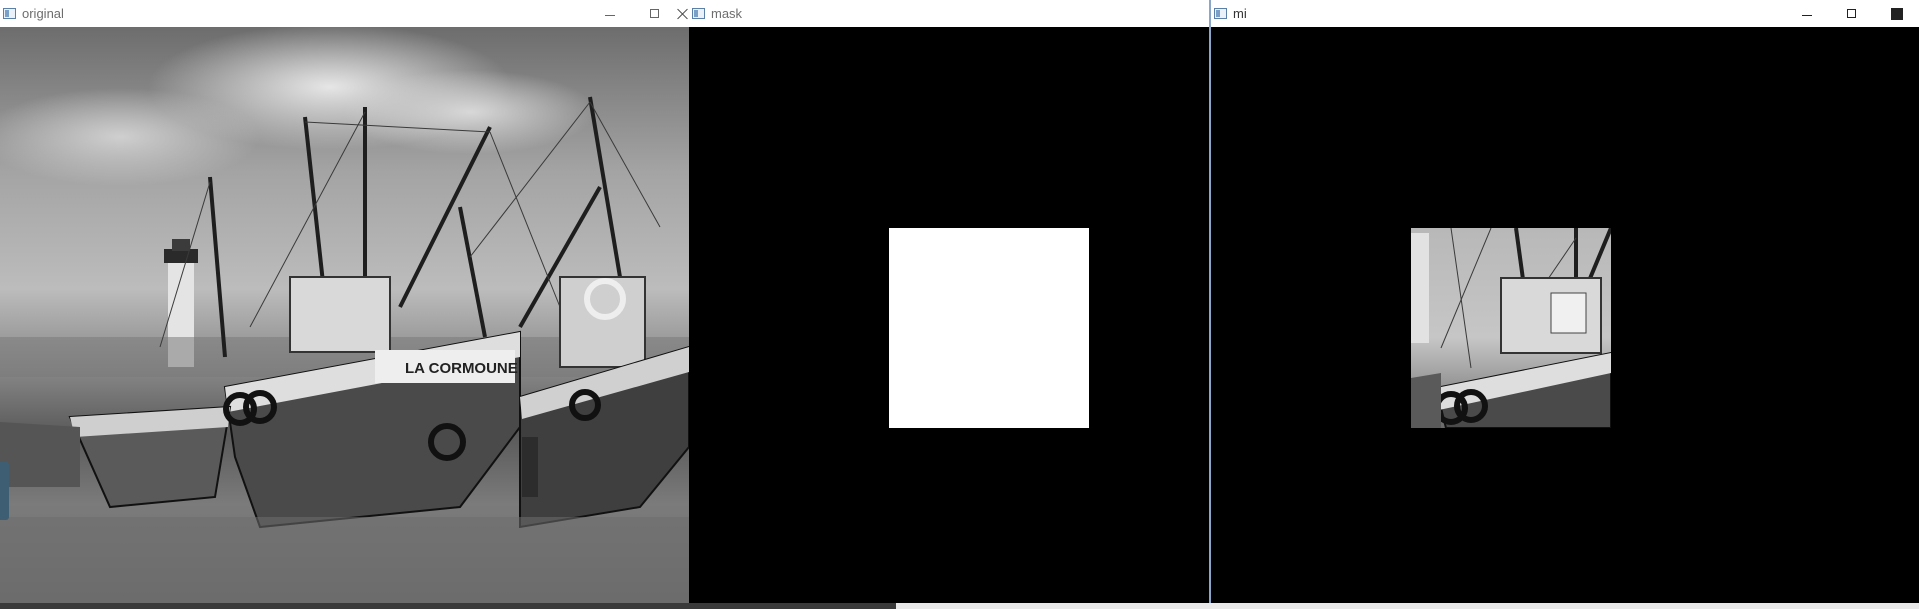 Image resolution: width=1919 pixels, height=609 pixels. Describe the element at coordinates (461, 368) in the screenshot. I see `boat-name-text: LA CORMOUNE` at that location.